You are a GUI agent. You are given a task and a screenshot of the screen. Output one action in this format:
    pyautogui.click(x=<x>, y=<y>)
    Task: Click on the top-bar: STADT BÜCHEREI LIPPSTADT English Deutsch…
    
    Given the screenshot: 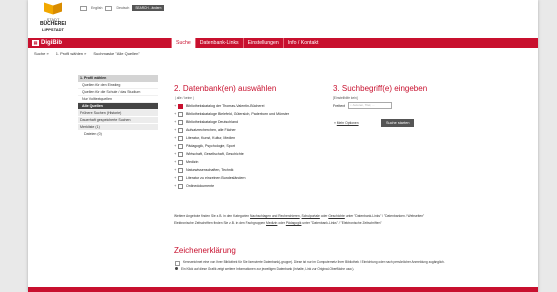 What is the action you would take?
    pyautogui.click(x=283, y=19)
    